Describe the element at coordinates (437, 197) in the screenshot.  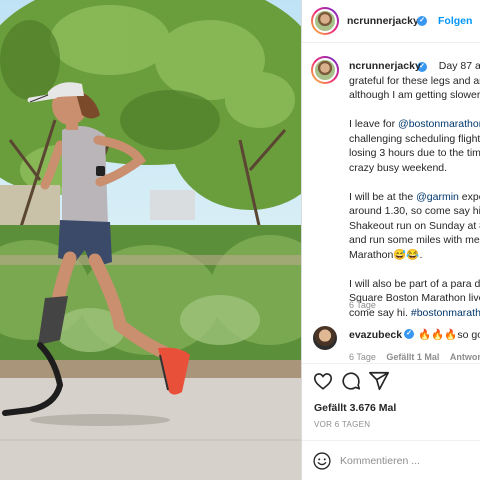
I see `mention-link: @garmin` at that location.